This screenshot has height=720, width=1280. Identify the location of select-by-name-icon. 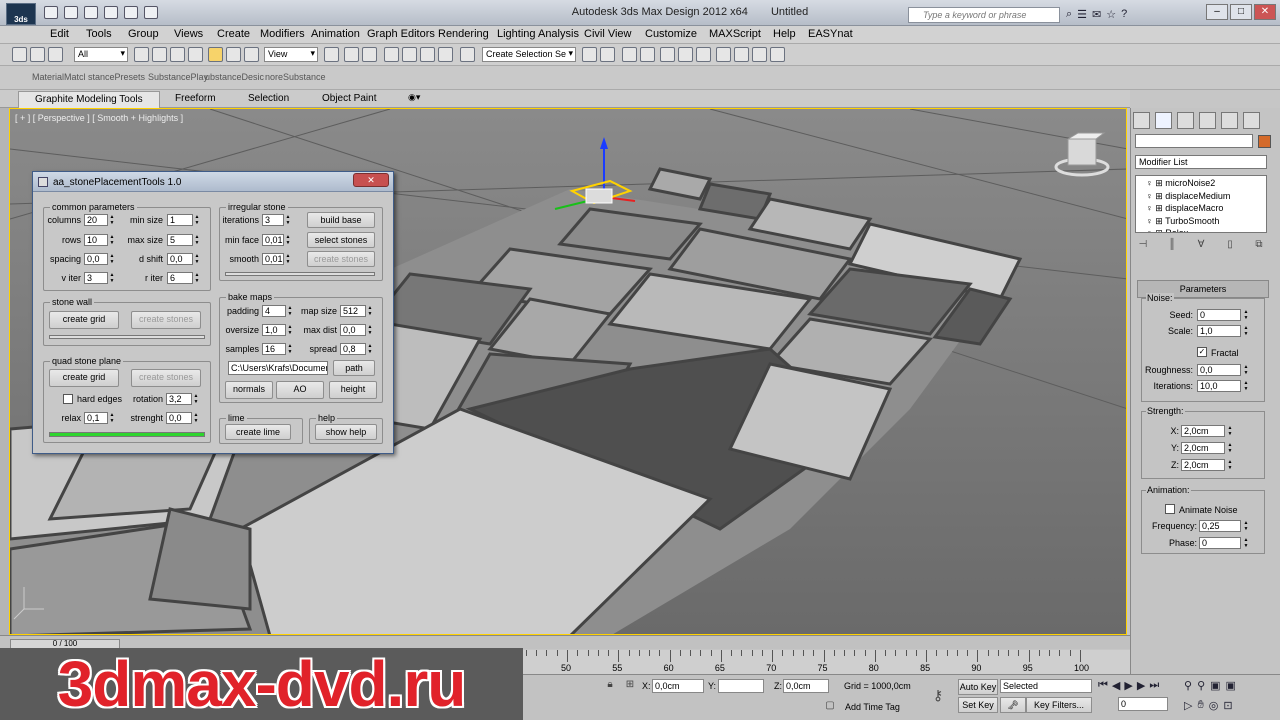
(159, 54).